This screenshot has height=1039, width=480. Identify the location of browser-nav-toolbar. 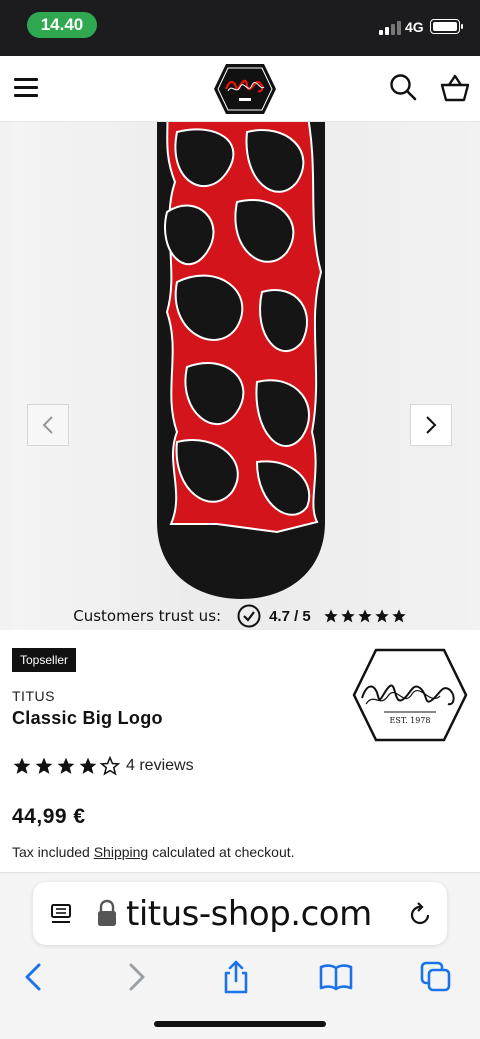
(240, 976).